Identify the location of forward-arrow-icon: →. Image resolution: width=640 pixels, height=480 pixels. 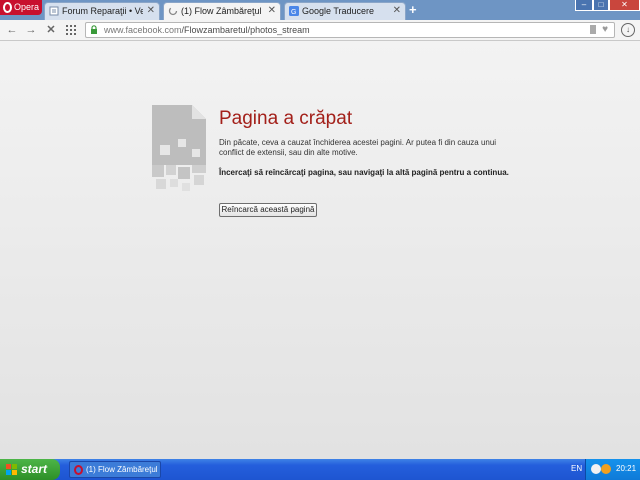
(31, 30).